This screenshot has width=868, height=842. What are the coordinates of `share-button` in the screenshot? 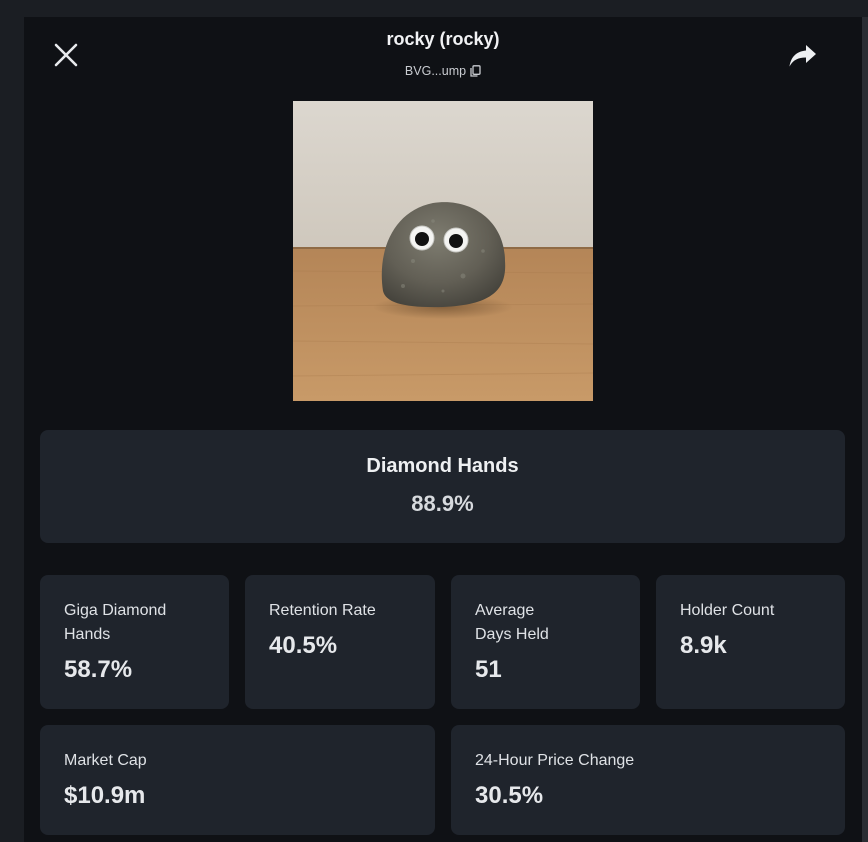 It's located at (803, 56).